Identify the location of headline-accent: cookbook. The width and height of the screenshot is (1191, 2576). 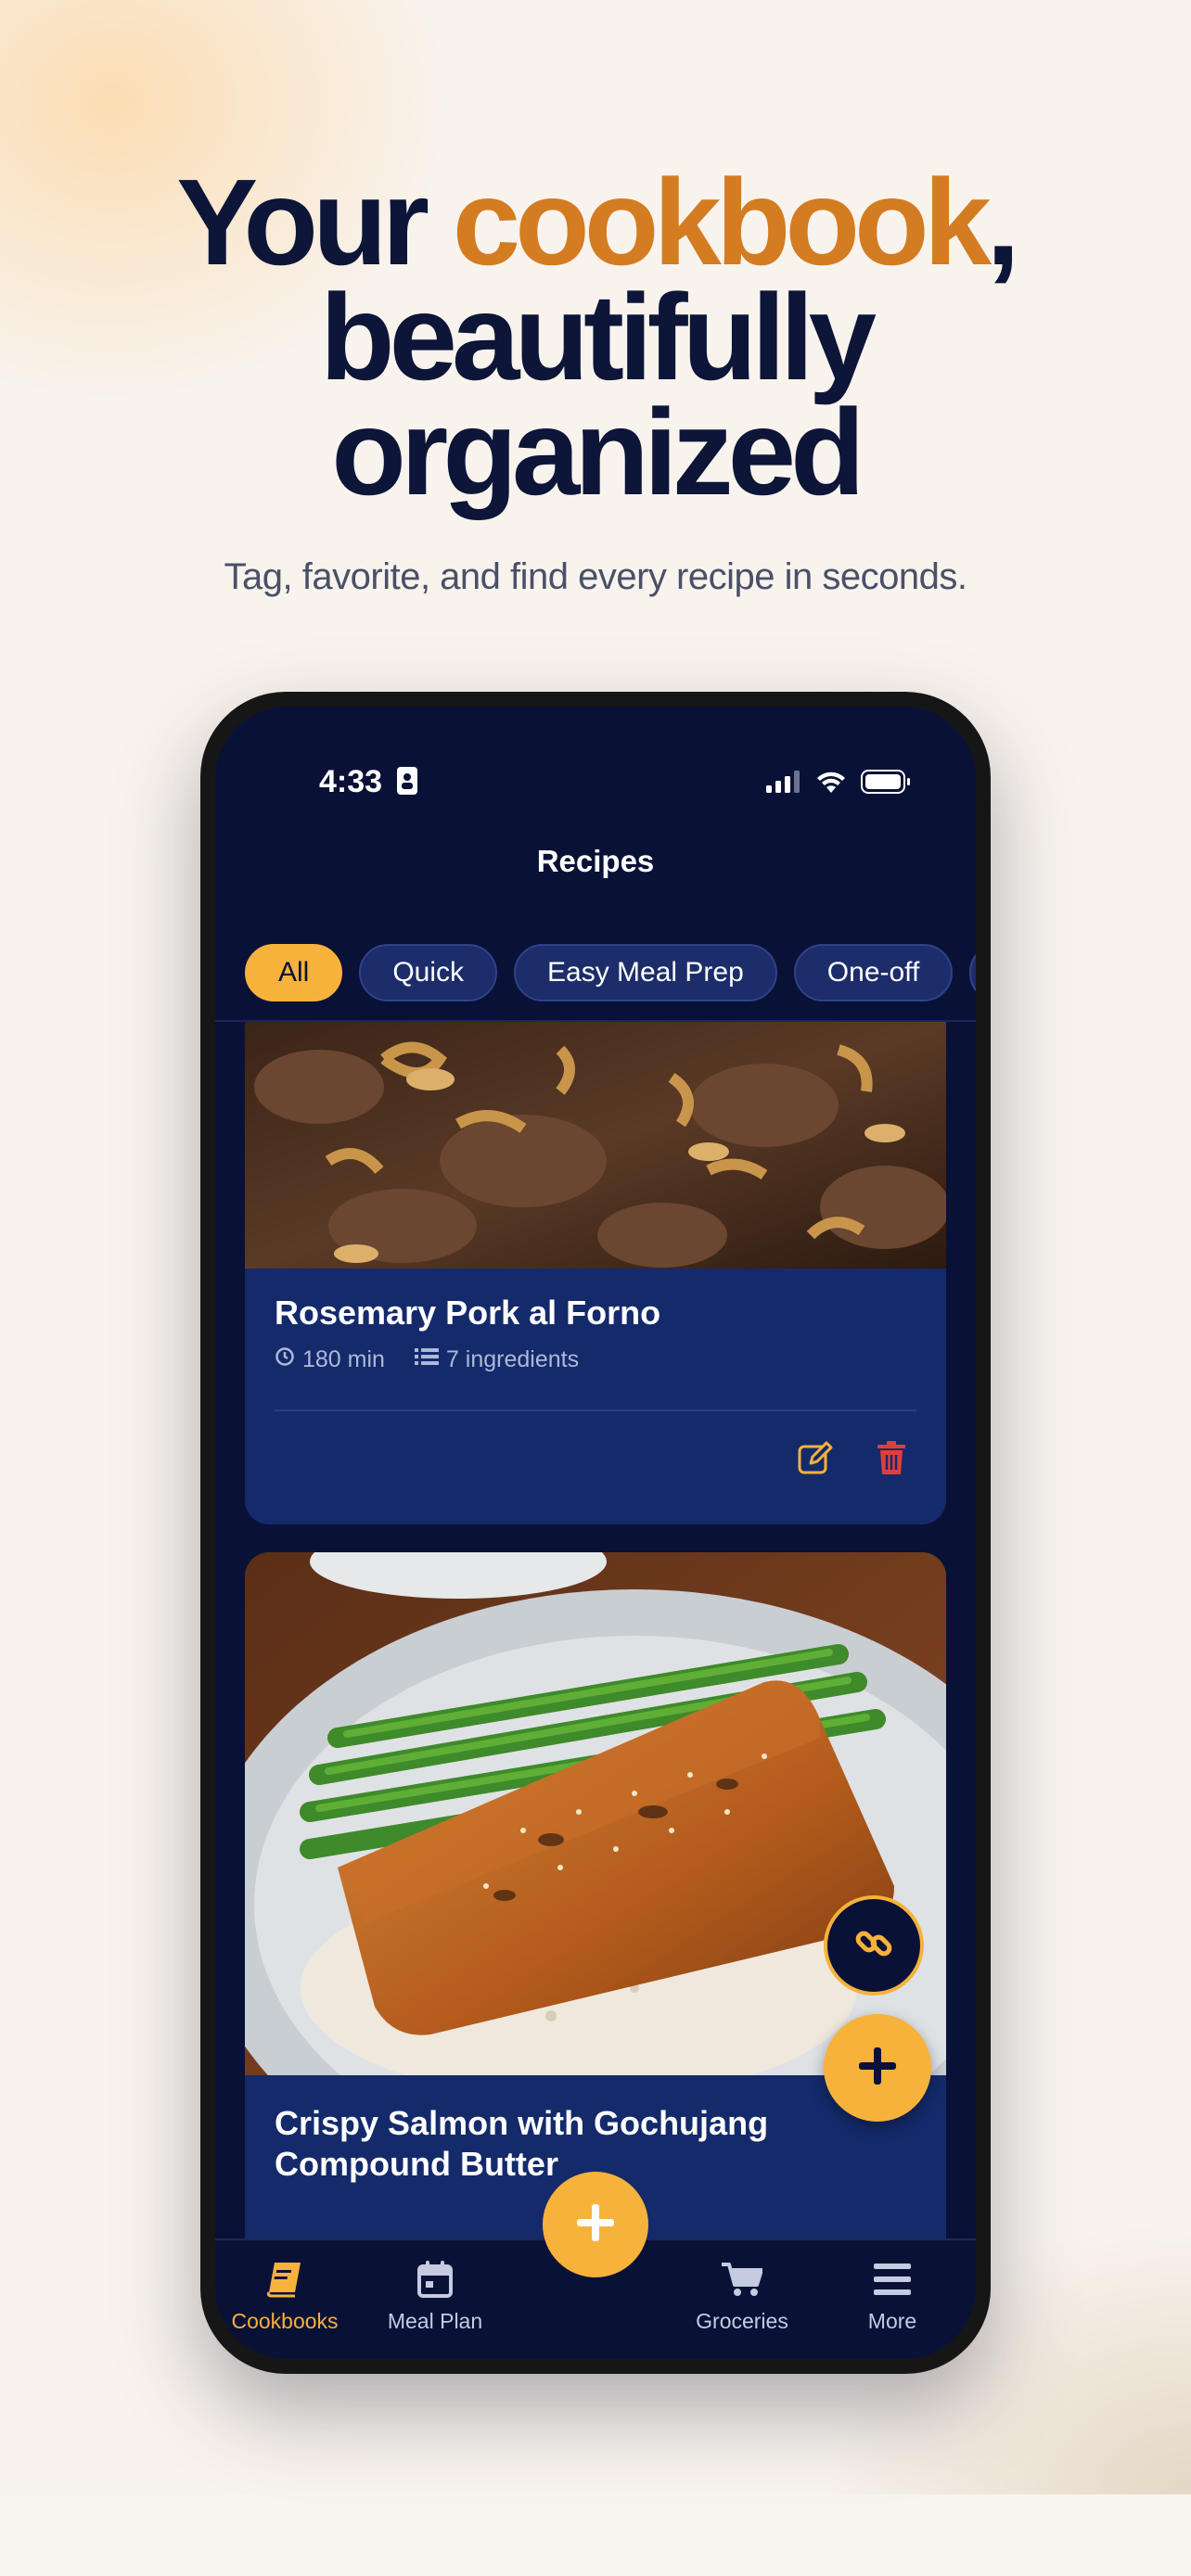
(722, 222).